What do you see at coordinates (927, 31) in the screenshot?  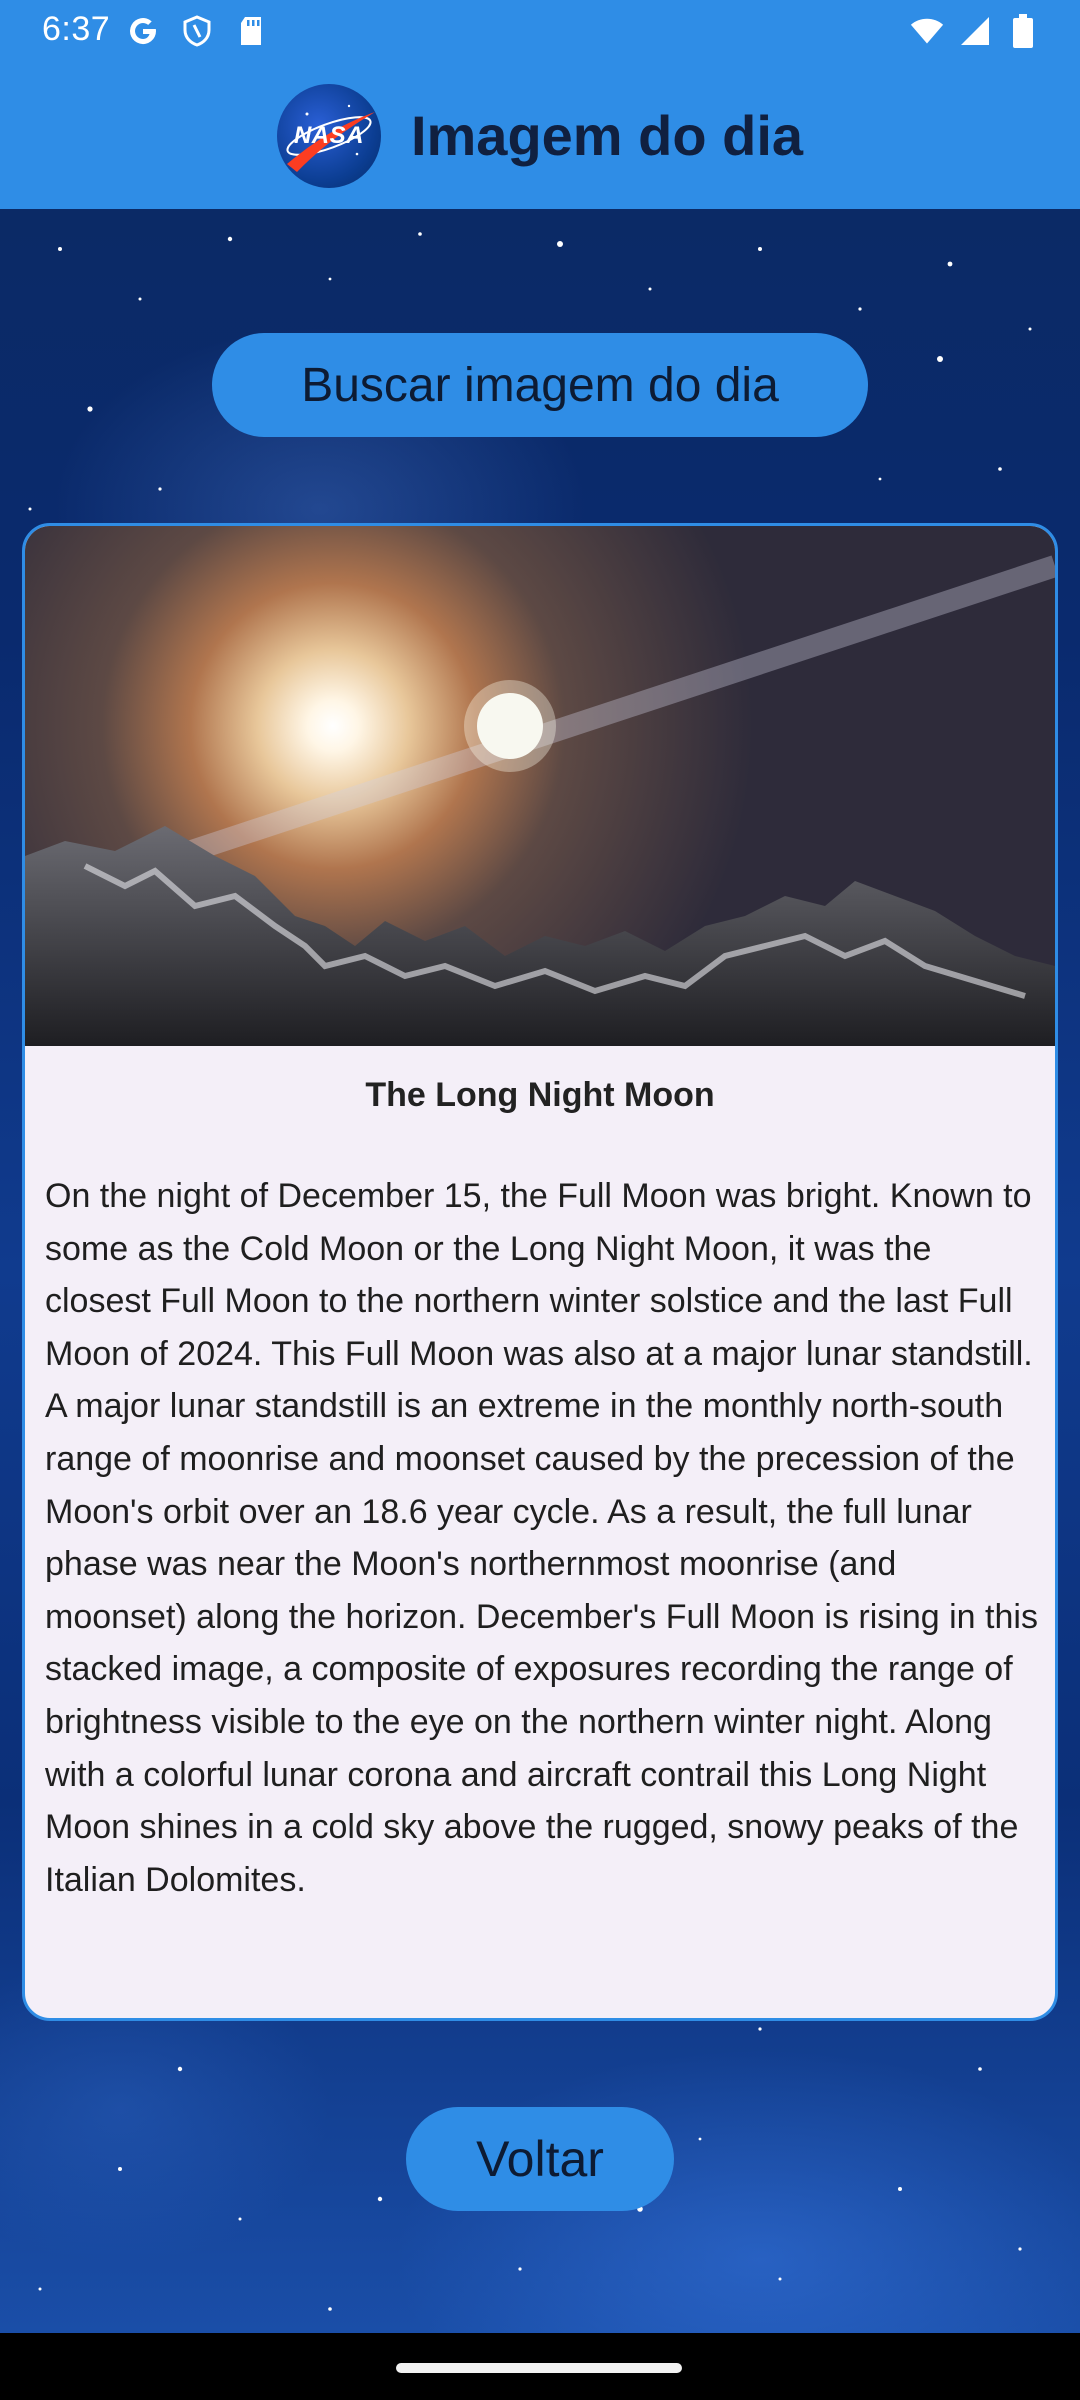 I see `wifi-icon` at bounding box center [927, 31].